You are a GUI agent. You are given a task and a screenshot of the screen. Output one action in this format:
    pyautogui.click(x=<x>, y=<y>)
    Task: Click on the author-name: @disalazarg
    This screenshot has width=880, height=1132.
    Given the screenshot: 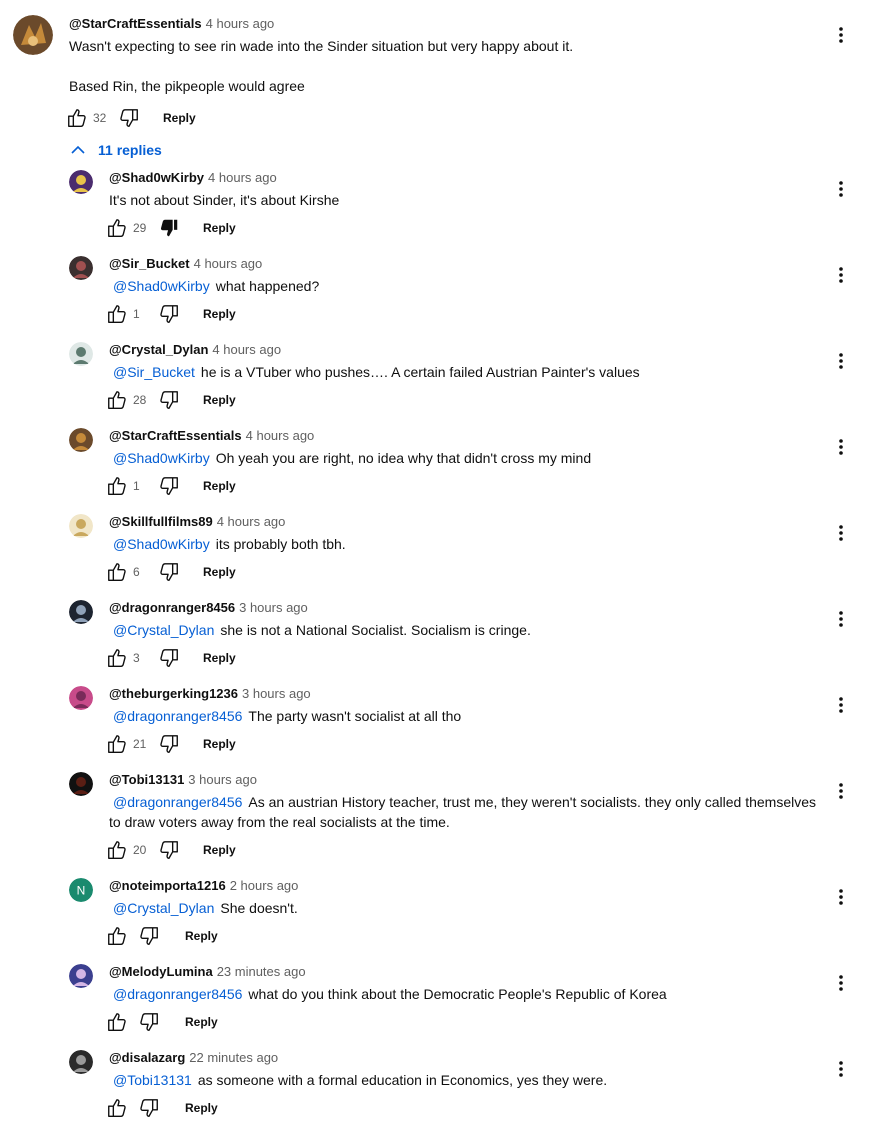 What is the action you would take?
    pyautogui.click(x=147, y=1057)
    